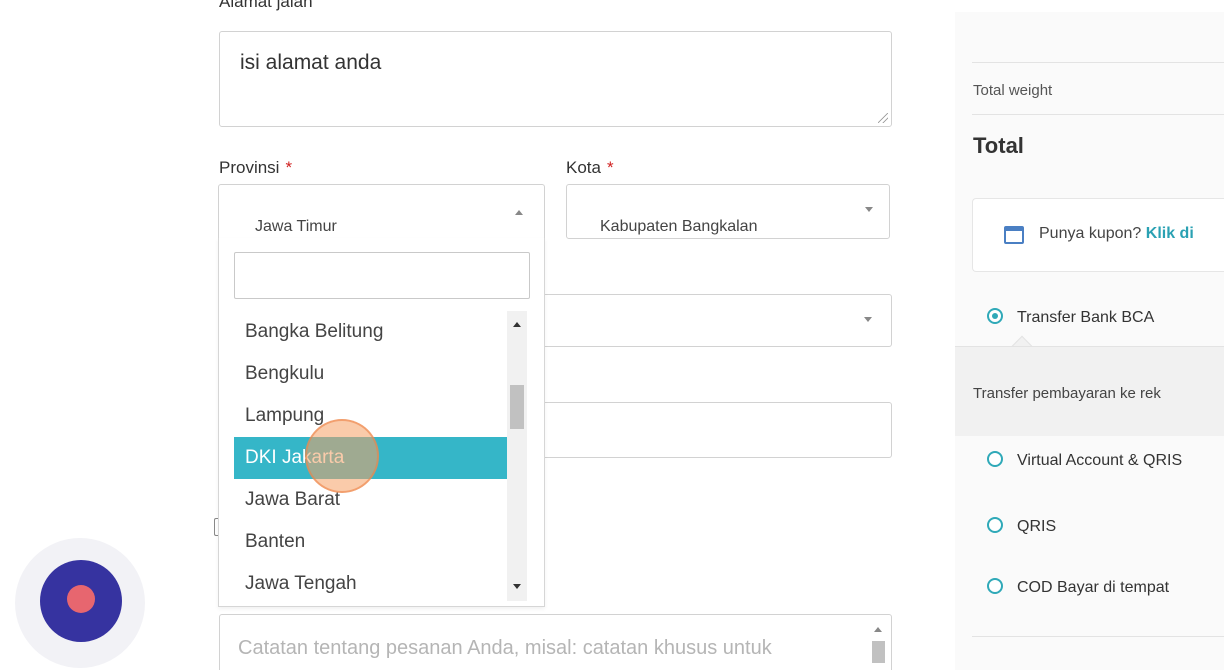 The image size is (1224, 670). What do you see at coordinates (249, 167) in the screenshot?
I see `province-label-text: Provinsi` at bounding box center [249, 167].